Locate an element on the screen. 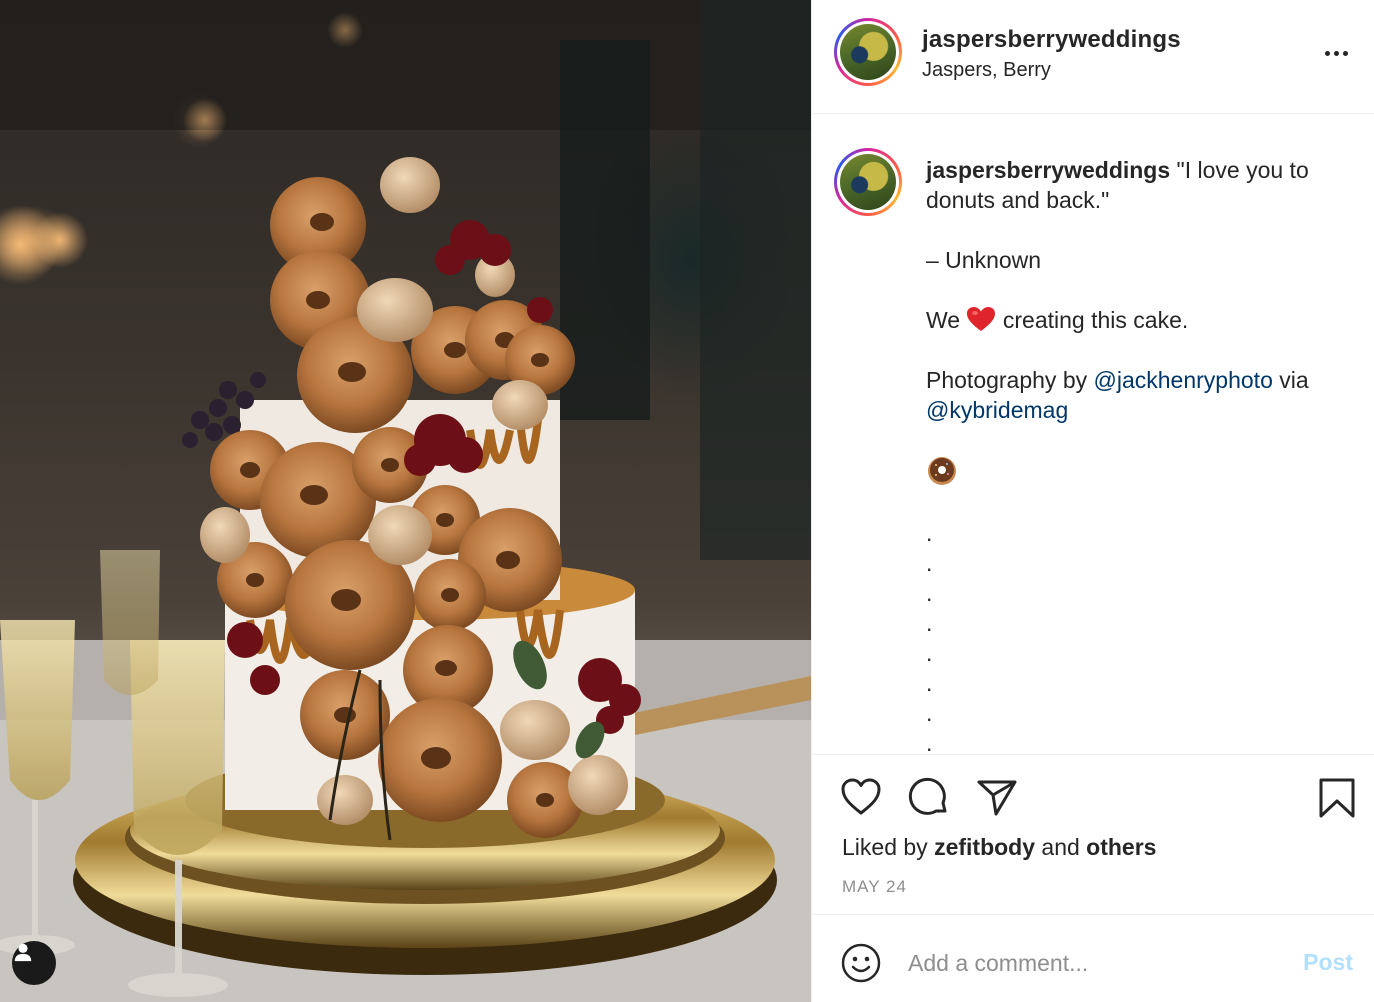  caption-attribution: – Unknown is located at coordinates (984, 260).